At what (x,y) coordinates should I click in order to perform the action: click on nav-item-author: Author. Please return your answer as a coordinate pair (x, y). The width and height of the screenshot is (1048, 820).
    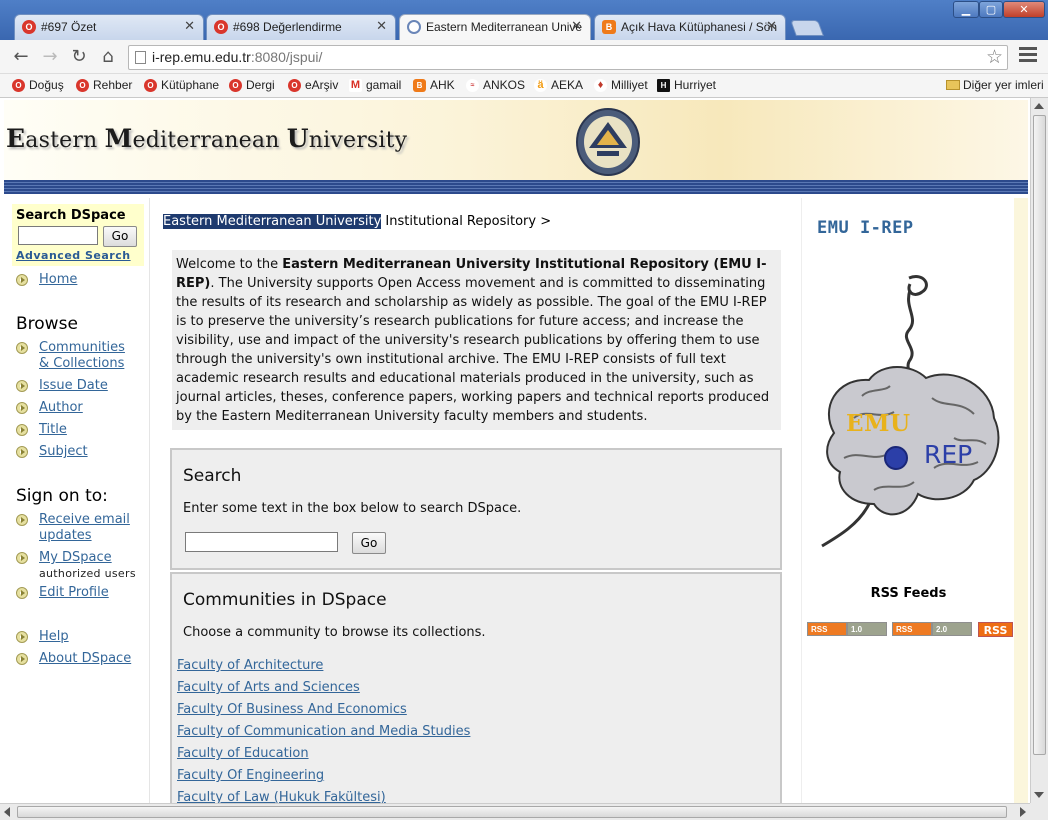
    Looking at the image, I should click on (49, 408).